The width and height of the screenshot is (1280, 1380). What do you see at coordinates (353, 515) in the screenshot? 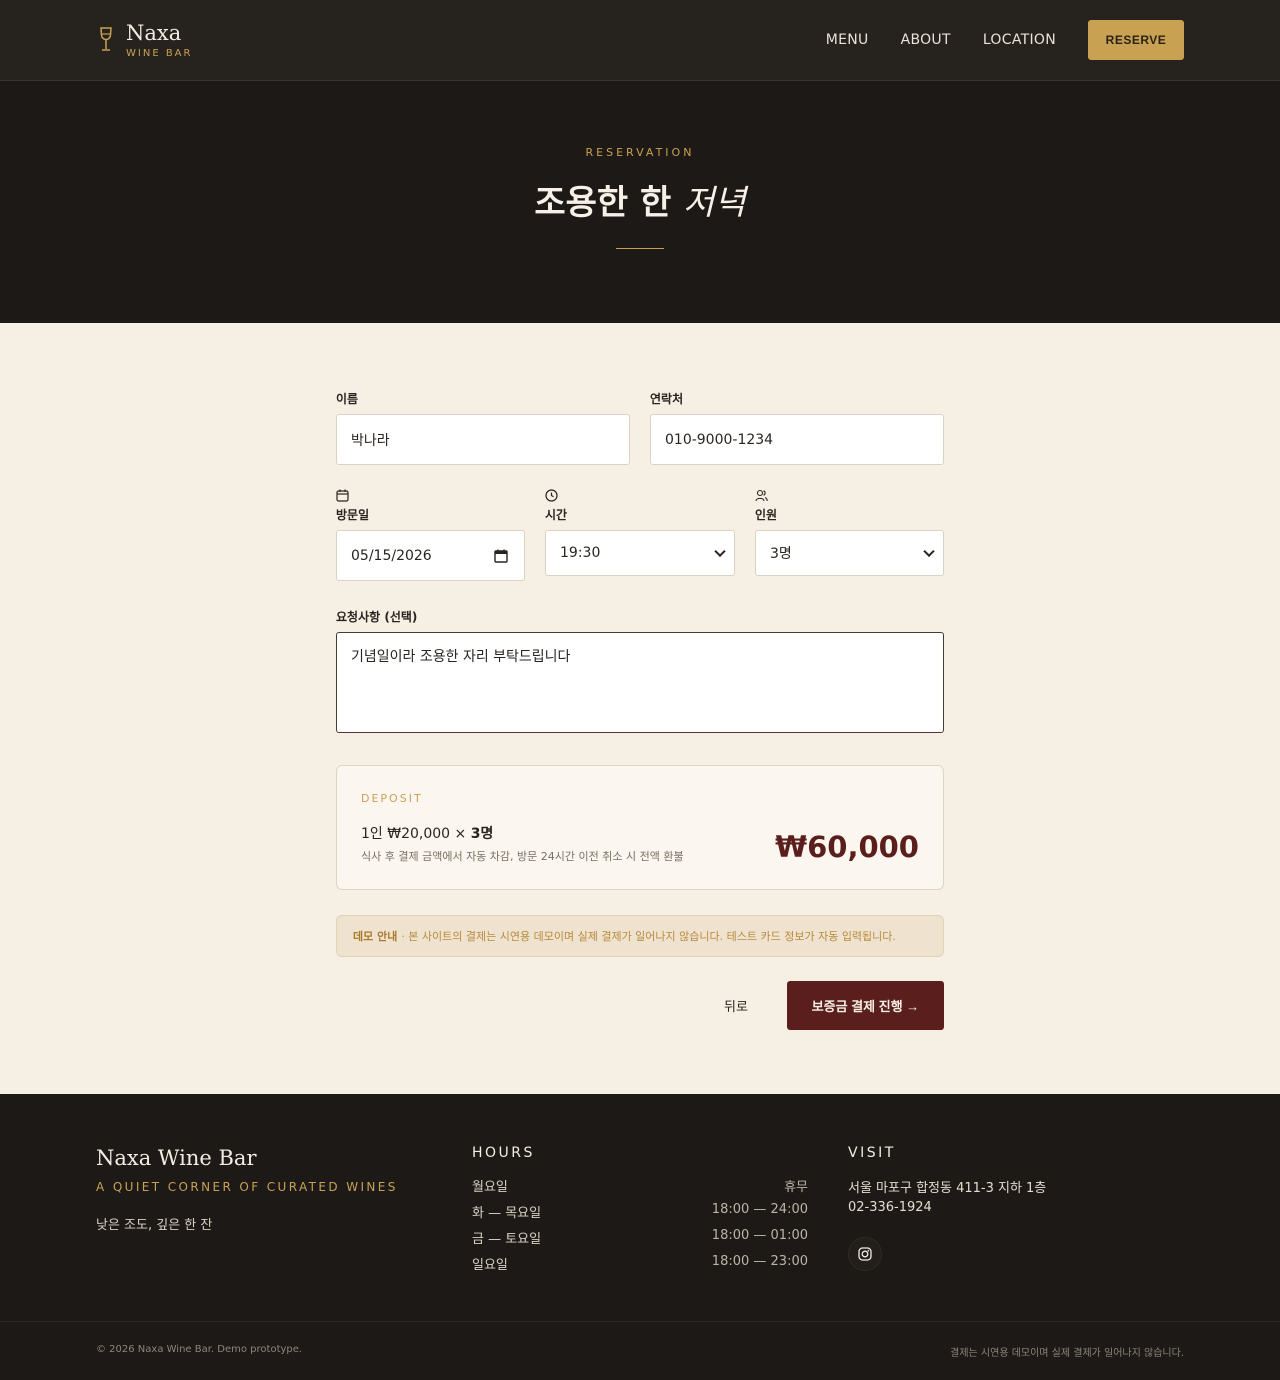
I see `date-label: 방문일` at bounding box center [353, 515].